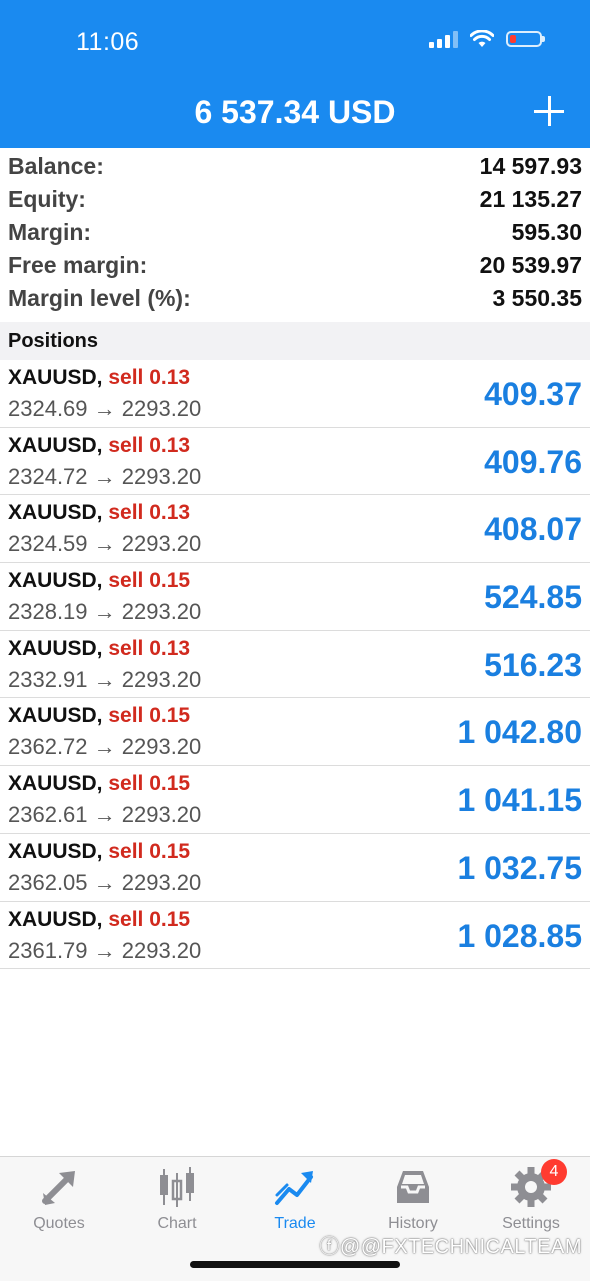 This screenshot has width=590, height=1281. What do you see at coordinates (538, 1184) in the screenshot?
I see `gear-icon: 4` at bounding box center [538, 1184].